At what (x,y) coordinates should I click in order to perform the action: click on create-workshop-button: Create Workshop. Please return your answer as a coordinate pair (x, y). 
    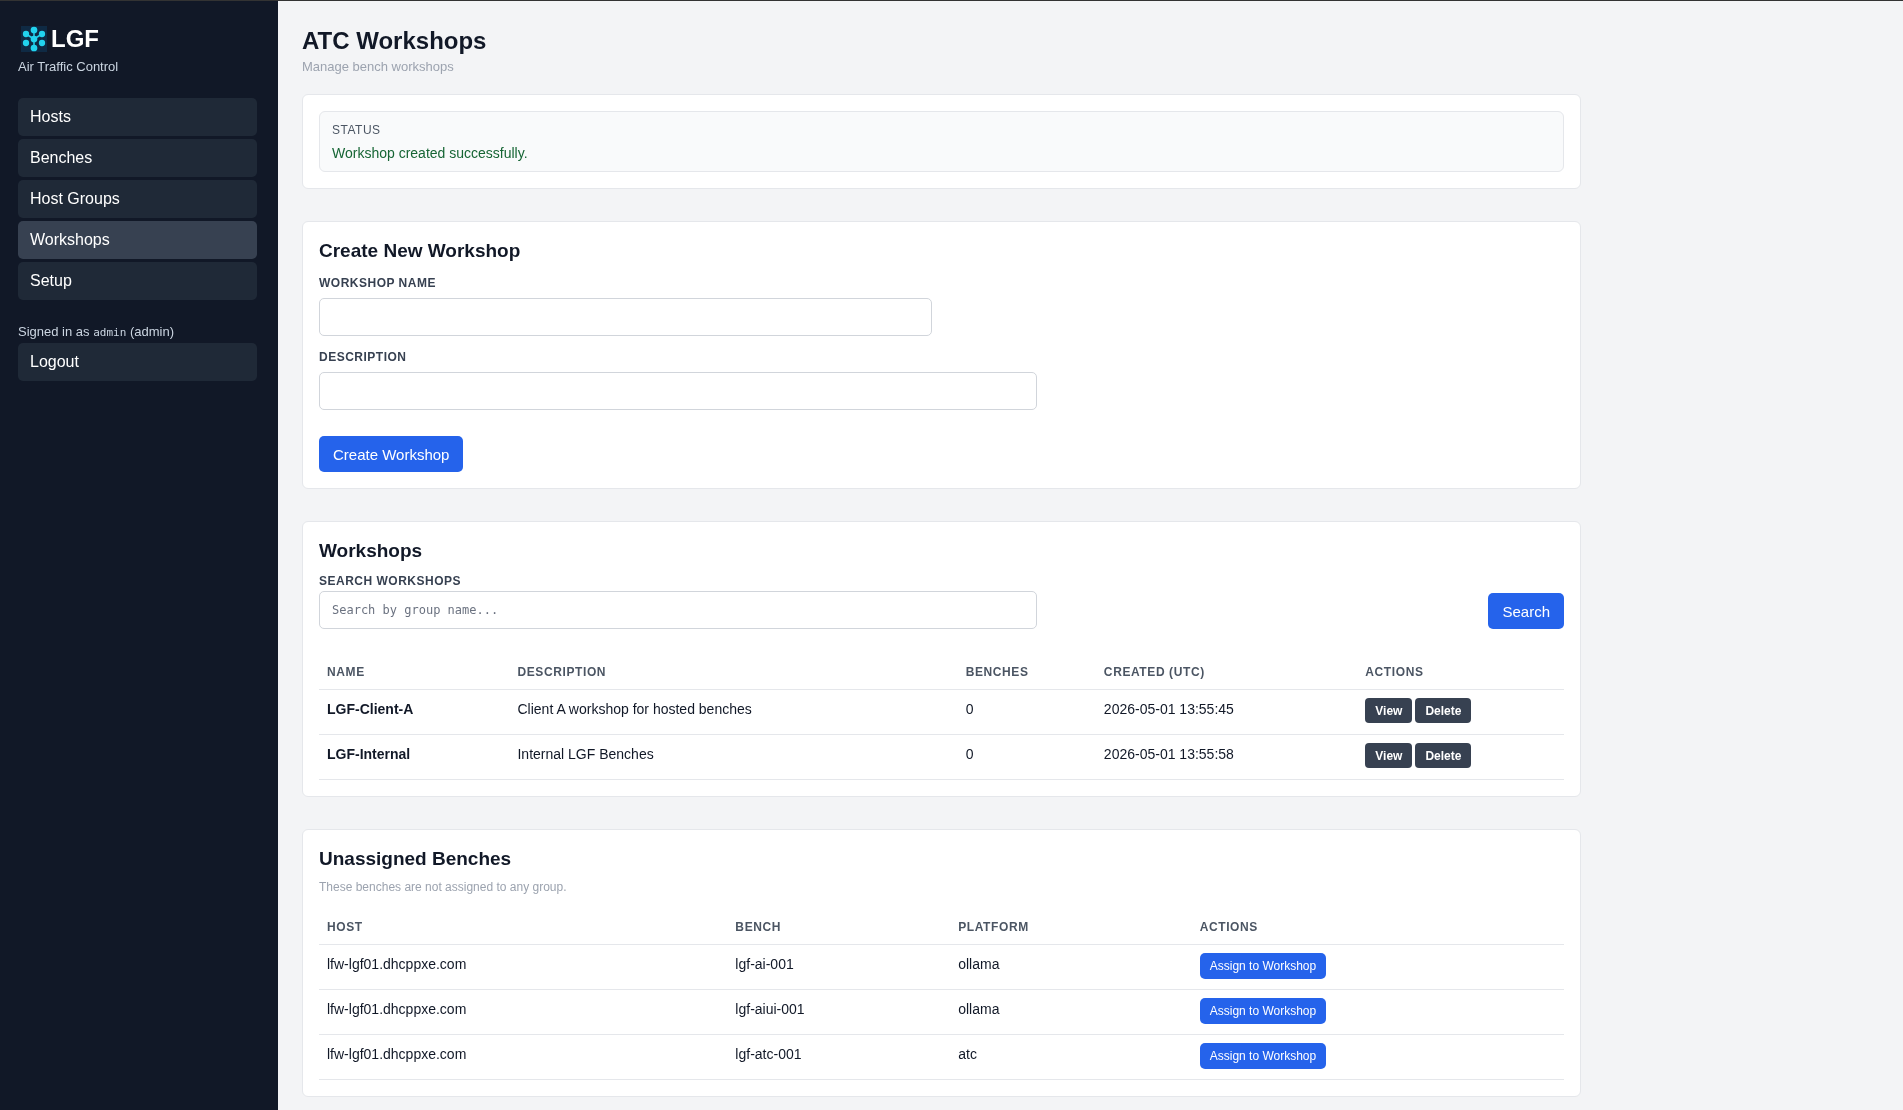
    Looking at the image, I should click on (391, 454).